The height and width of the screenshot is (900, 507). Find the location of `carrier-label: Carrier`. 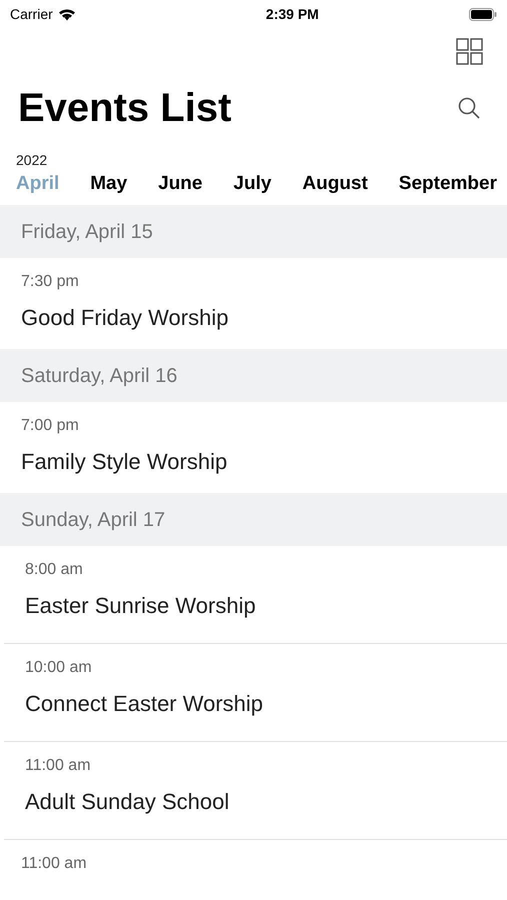

carrier-label: Carrier is located at coordinates (31, 14).